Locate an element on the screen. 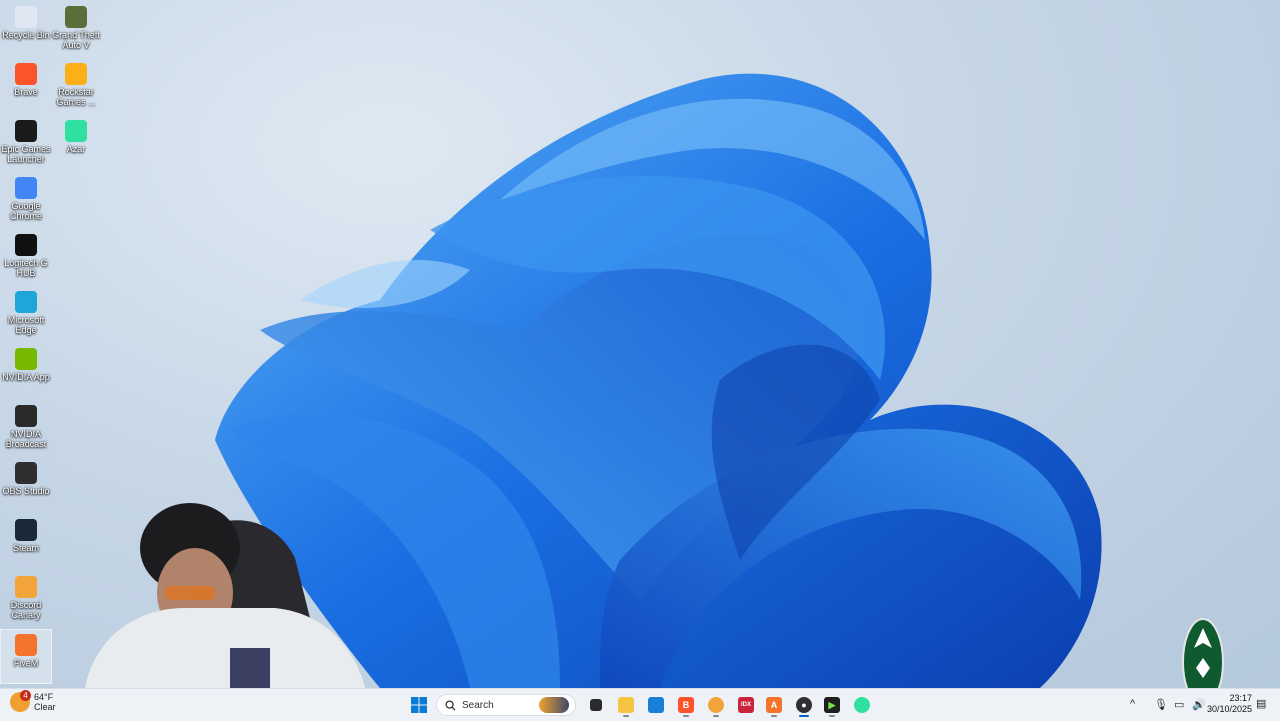  desktop-icon-edge: Microsoft Edge is located at coordinates (26, 314).